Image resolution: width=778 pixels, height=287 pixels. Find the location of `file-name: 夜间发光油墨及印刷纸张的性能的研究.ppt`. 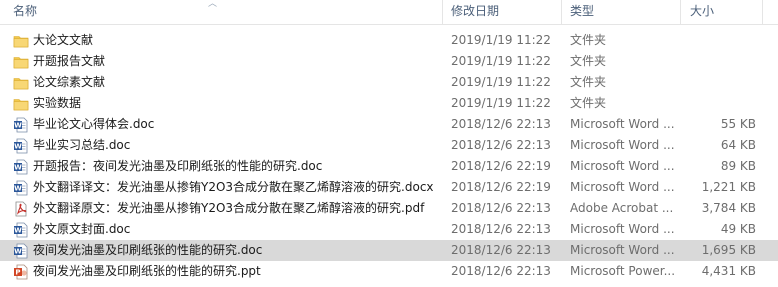

file-name: 夜间发光油墨及印刷纸张的性能的研究.ppt is located at coordinates (147, 271).